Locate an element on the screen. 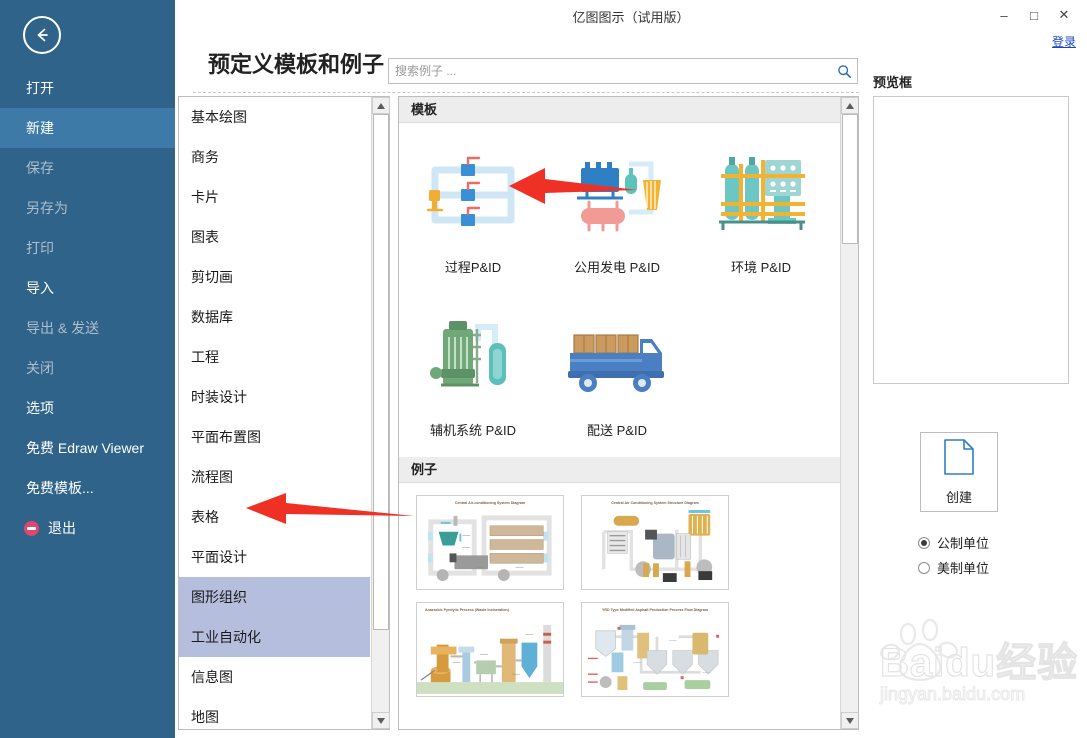 Image resolution: width=1087 pixels, height=738 pixels. baidu-watermark: Baidu经验 jingyan.baidu.com is located at coordinates (979, 675).